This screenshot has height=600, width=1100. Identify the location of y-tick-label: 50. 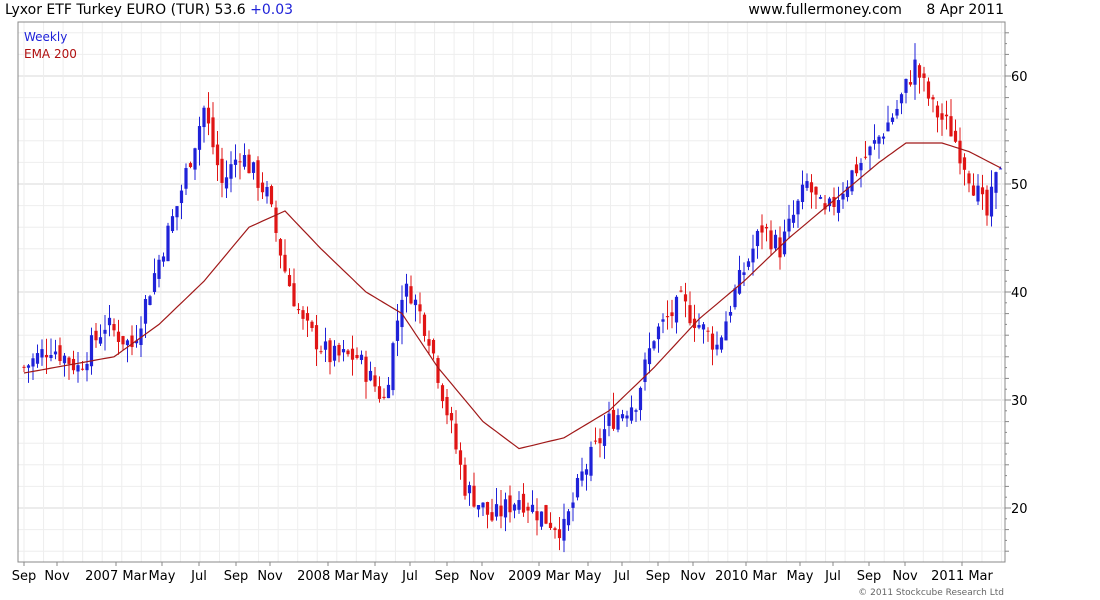
(1019, 185).